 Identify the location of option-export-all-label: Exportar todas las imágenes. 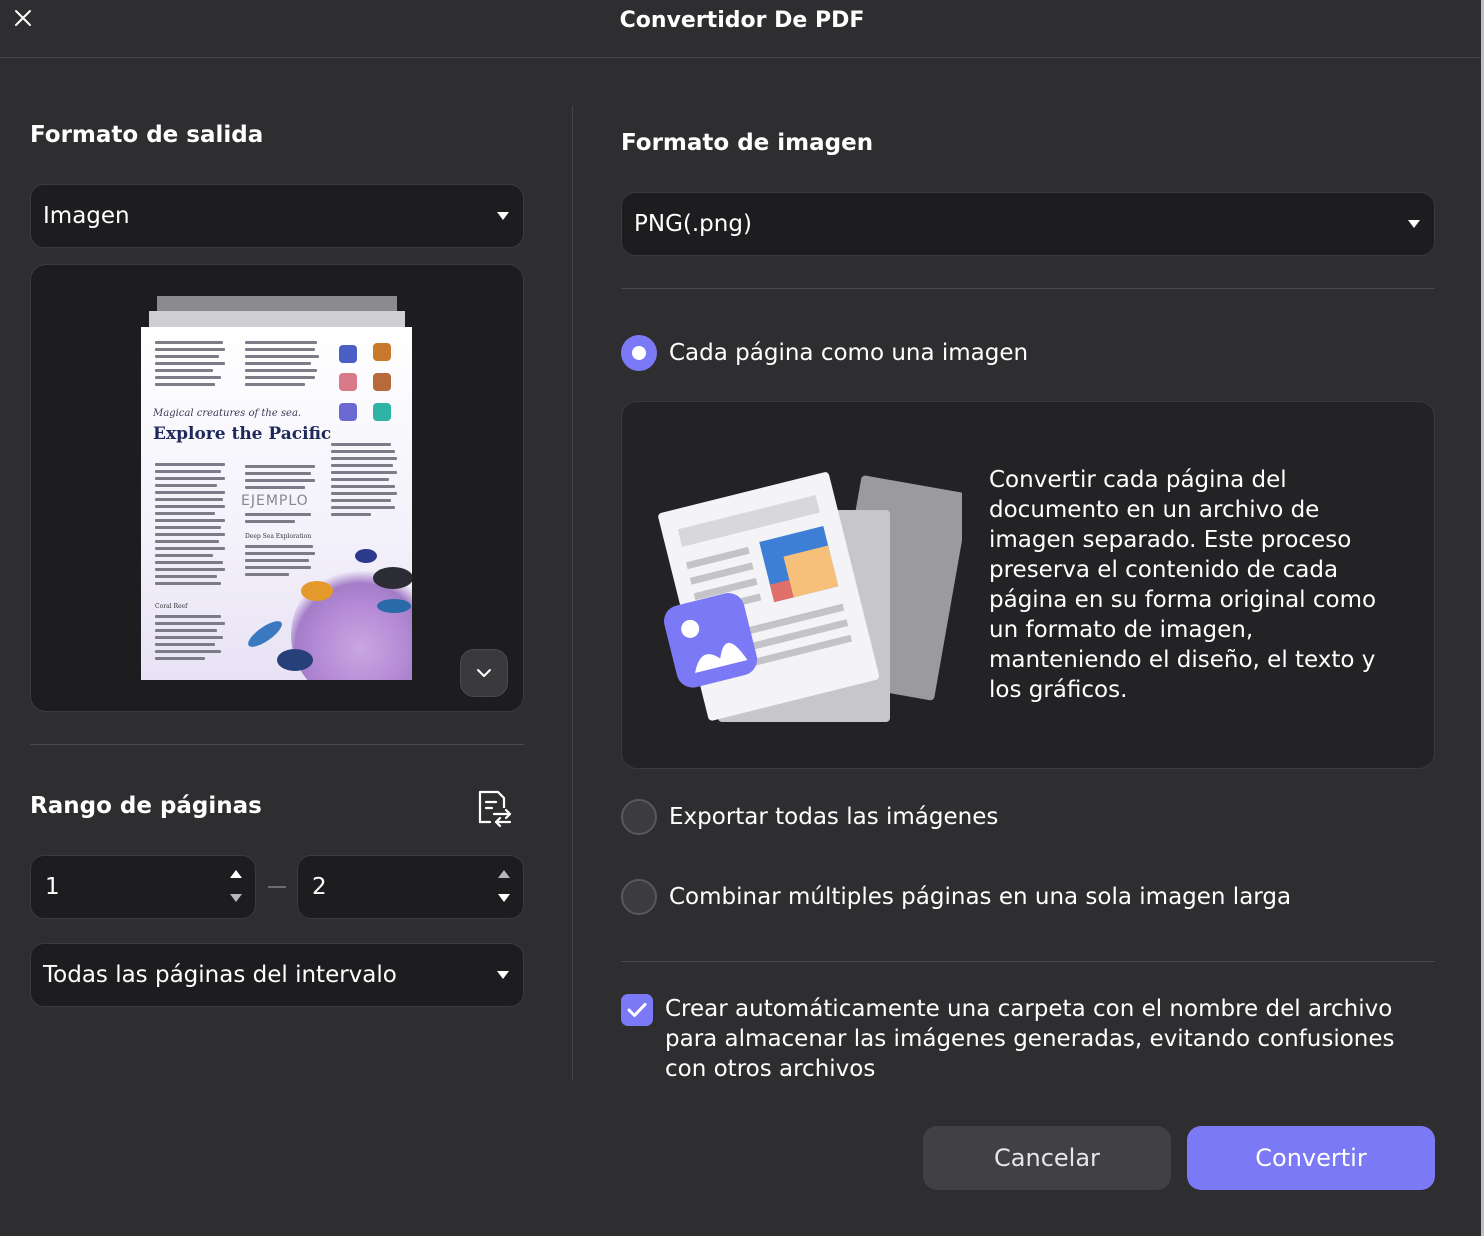
(834, 817).